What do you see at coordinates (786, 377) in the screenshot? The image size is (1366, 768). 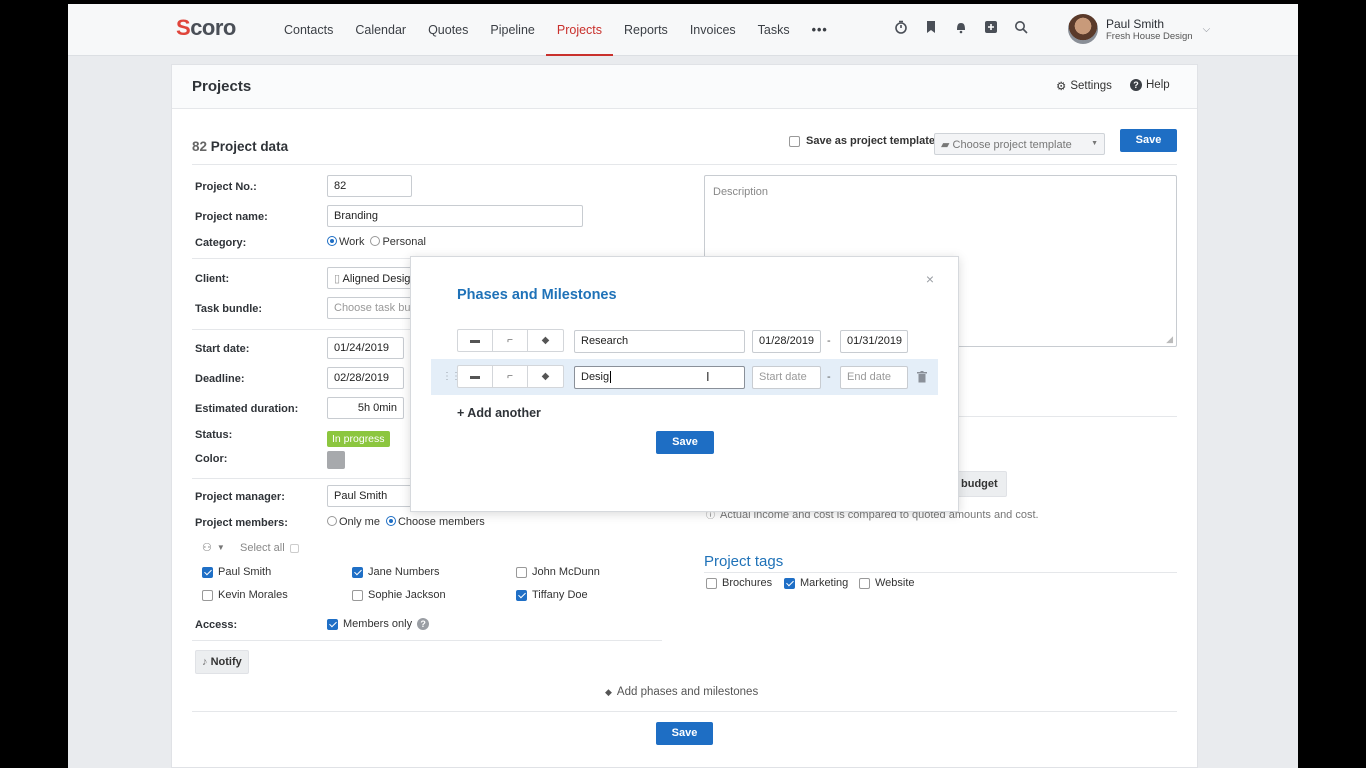 I see `phase-start-date-input: Start date` at bounding box center [786, 377].